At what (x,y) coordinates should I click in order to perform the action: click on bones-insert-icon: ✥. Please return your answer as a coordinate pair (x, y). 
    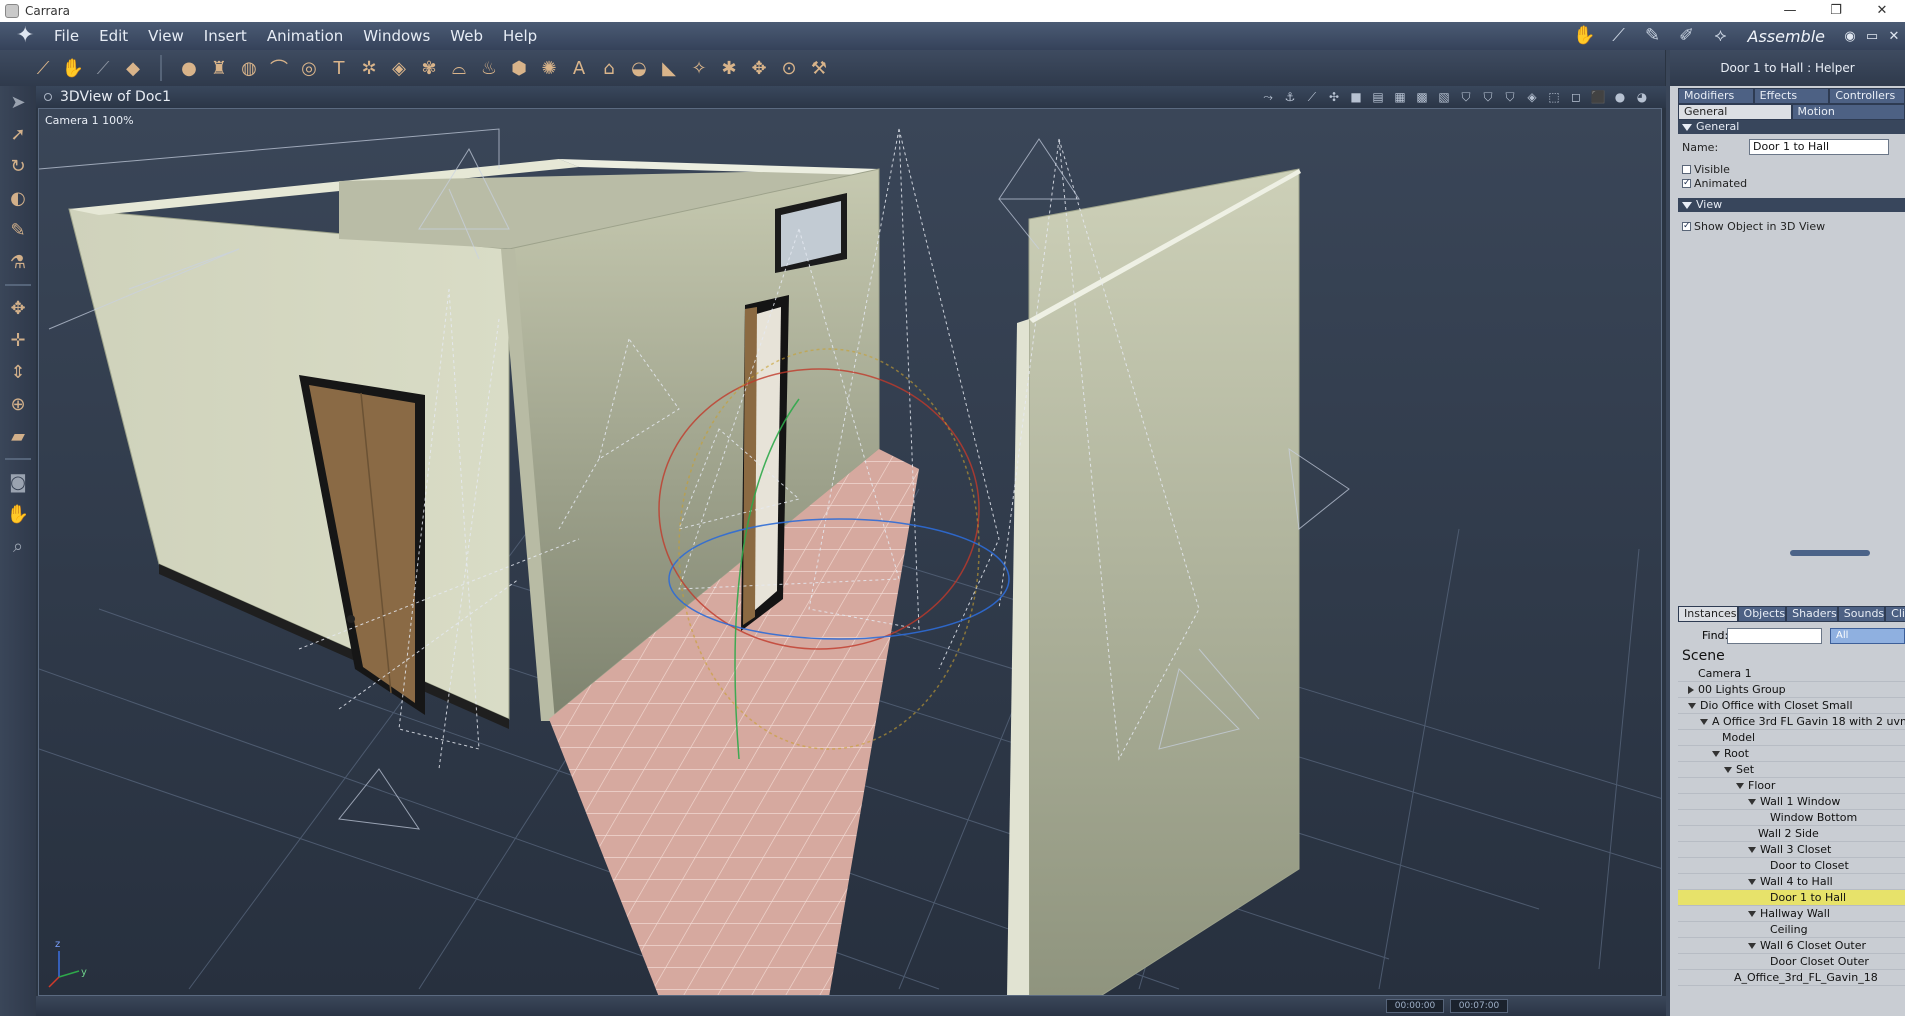
    Looking at the image, I should click on (759, 68).